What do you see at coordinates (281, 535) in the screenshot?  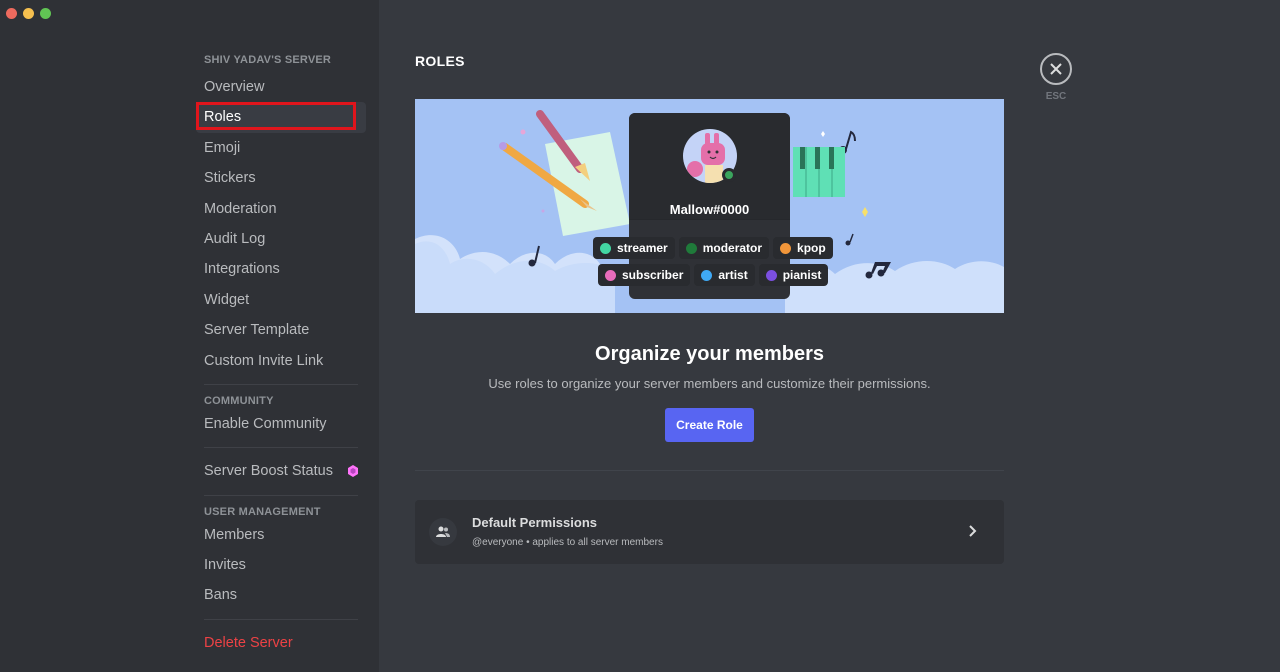 I see `sidebar-item-members: Members` at bounding box center [281, 535].